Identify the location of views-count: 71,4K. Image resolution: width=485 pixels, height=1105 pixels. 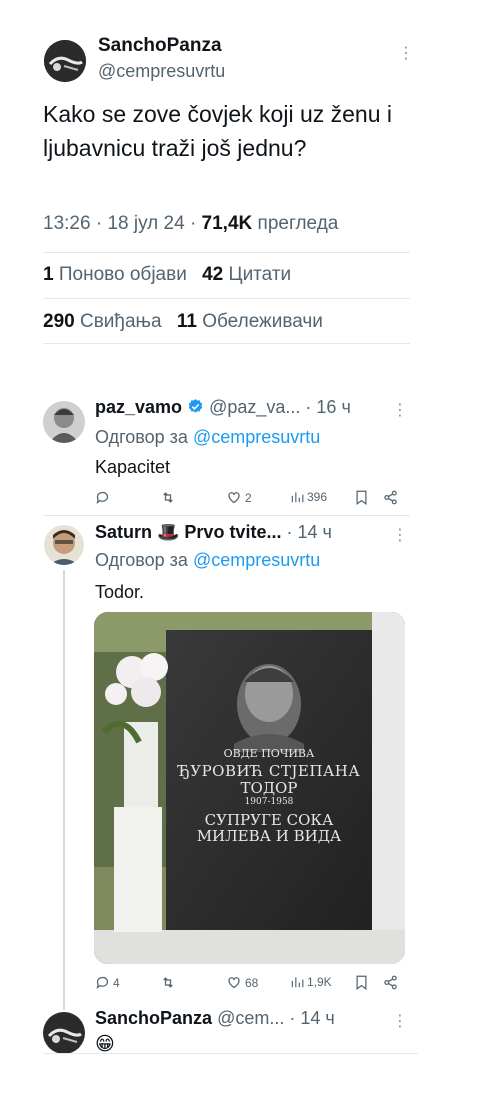
(227, 223).